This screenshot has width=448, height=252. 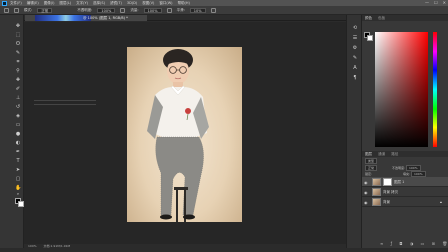 What do you see at coordinates (4, 3) in the screenshot?
I see `photoshop-logo-icon` at bounding box center [4, 3].